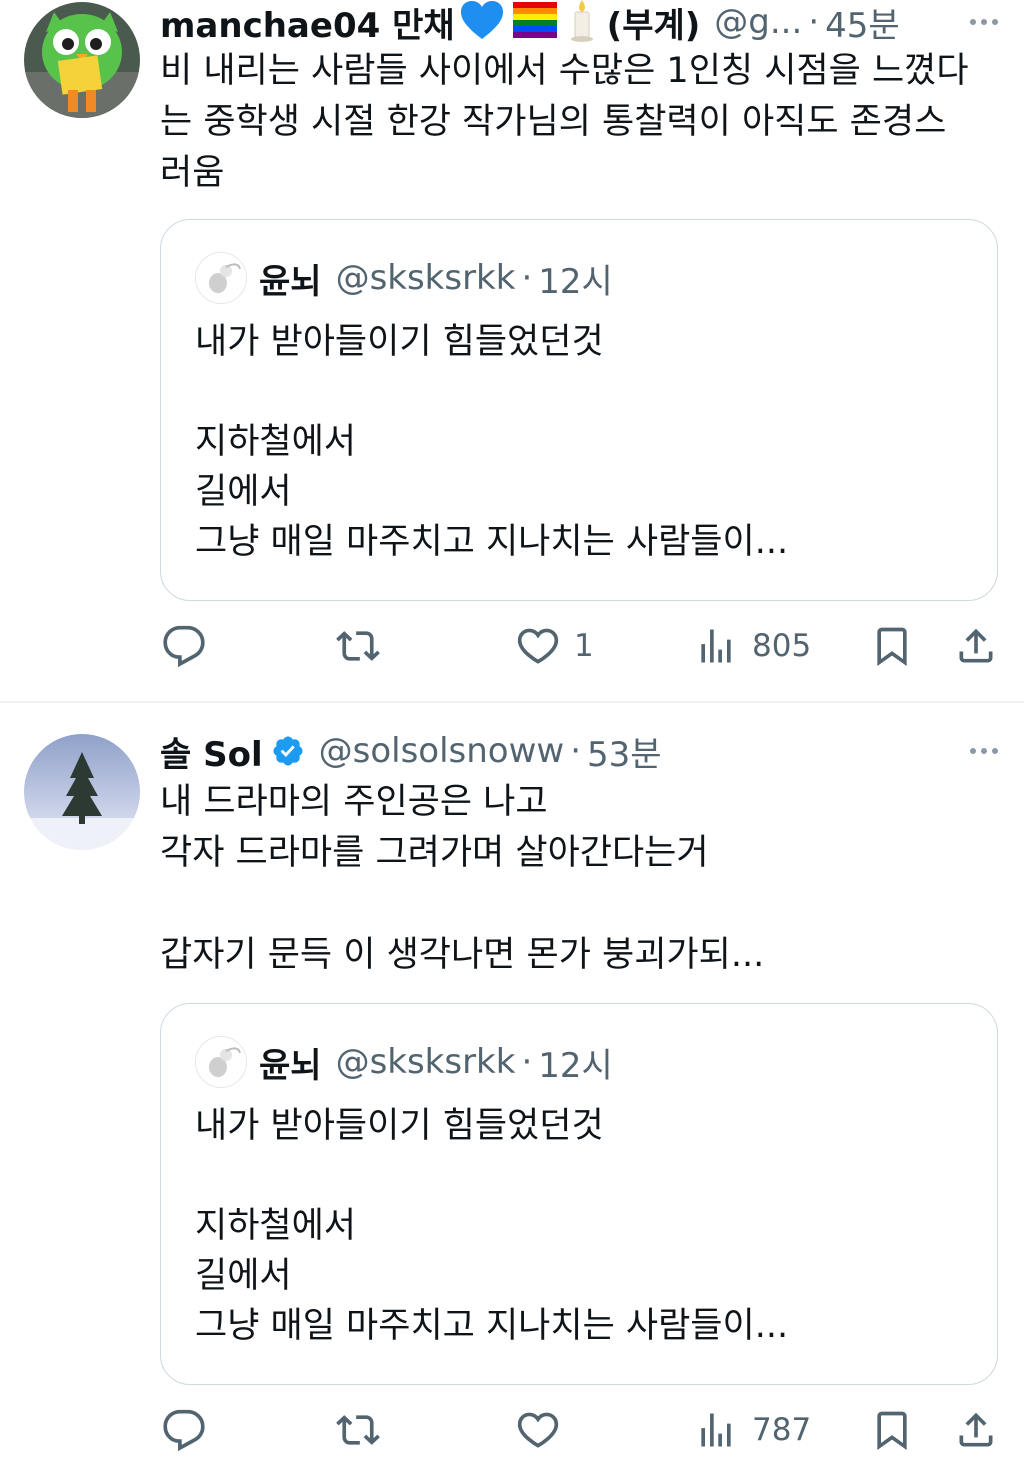 The height and width of the screenshot is (1477, 1024). Describe the element at coordinates (564, 71) in the screenshot. I see `text-line: 비 내리는 사람들 사이에서 수많은 1인칭 시점을 느꼈다` at that location.